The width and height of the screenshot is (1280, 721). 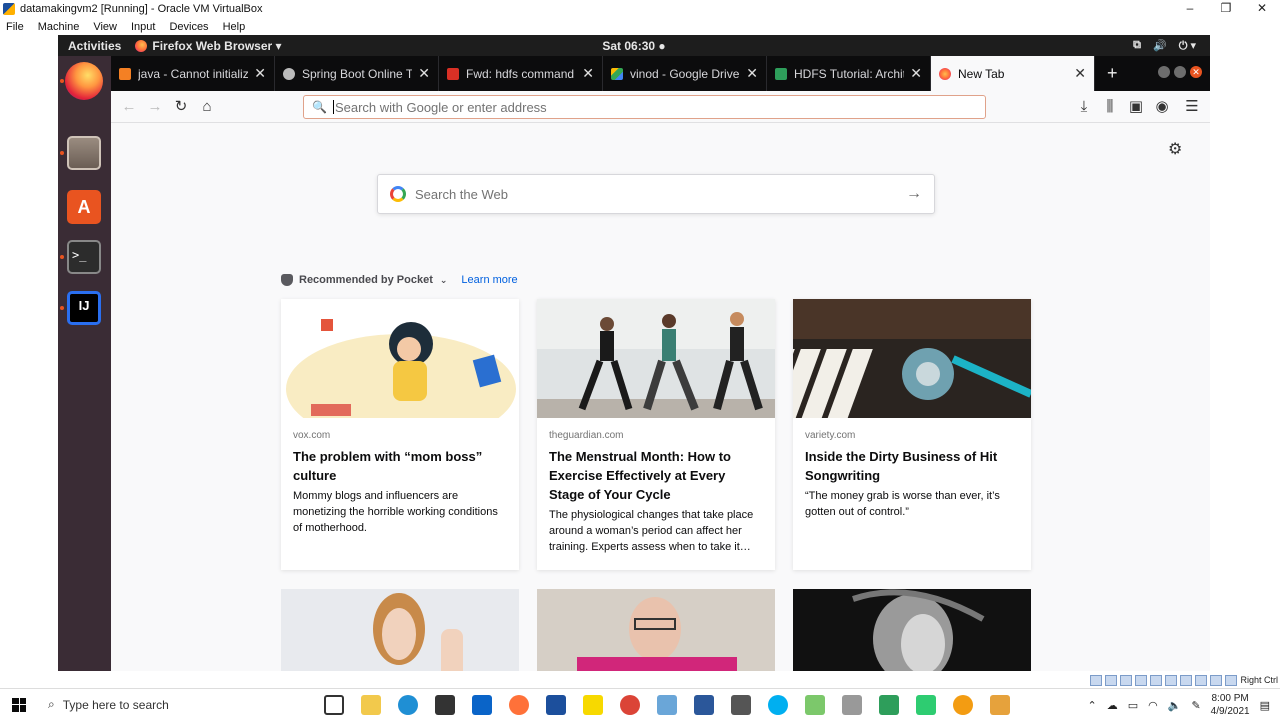 I want to click on optical-drive-icon, so click(x=1111, y=680).